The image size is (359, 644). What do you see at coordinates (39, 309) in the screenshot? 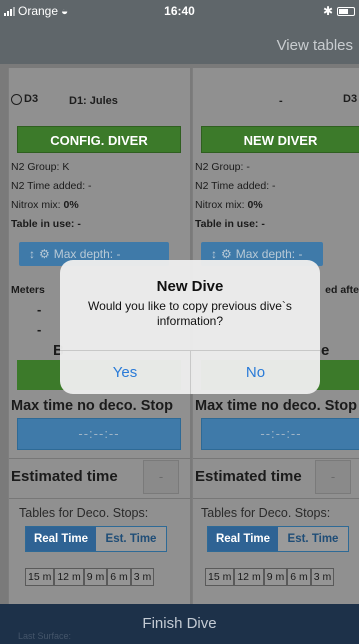
I see `depth-value: -` at bounding box center [39, 309].